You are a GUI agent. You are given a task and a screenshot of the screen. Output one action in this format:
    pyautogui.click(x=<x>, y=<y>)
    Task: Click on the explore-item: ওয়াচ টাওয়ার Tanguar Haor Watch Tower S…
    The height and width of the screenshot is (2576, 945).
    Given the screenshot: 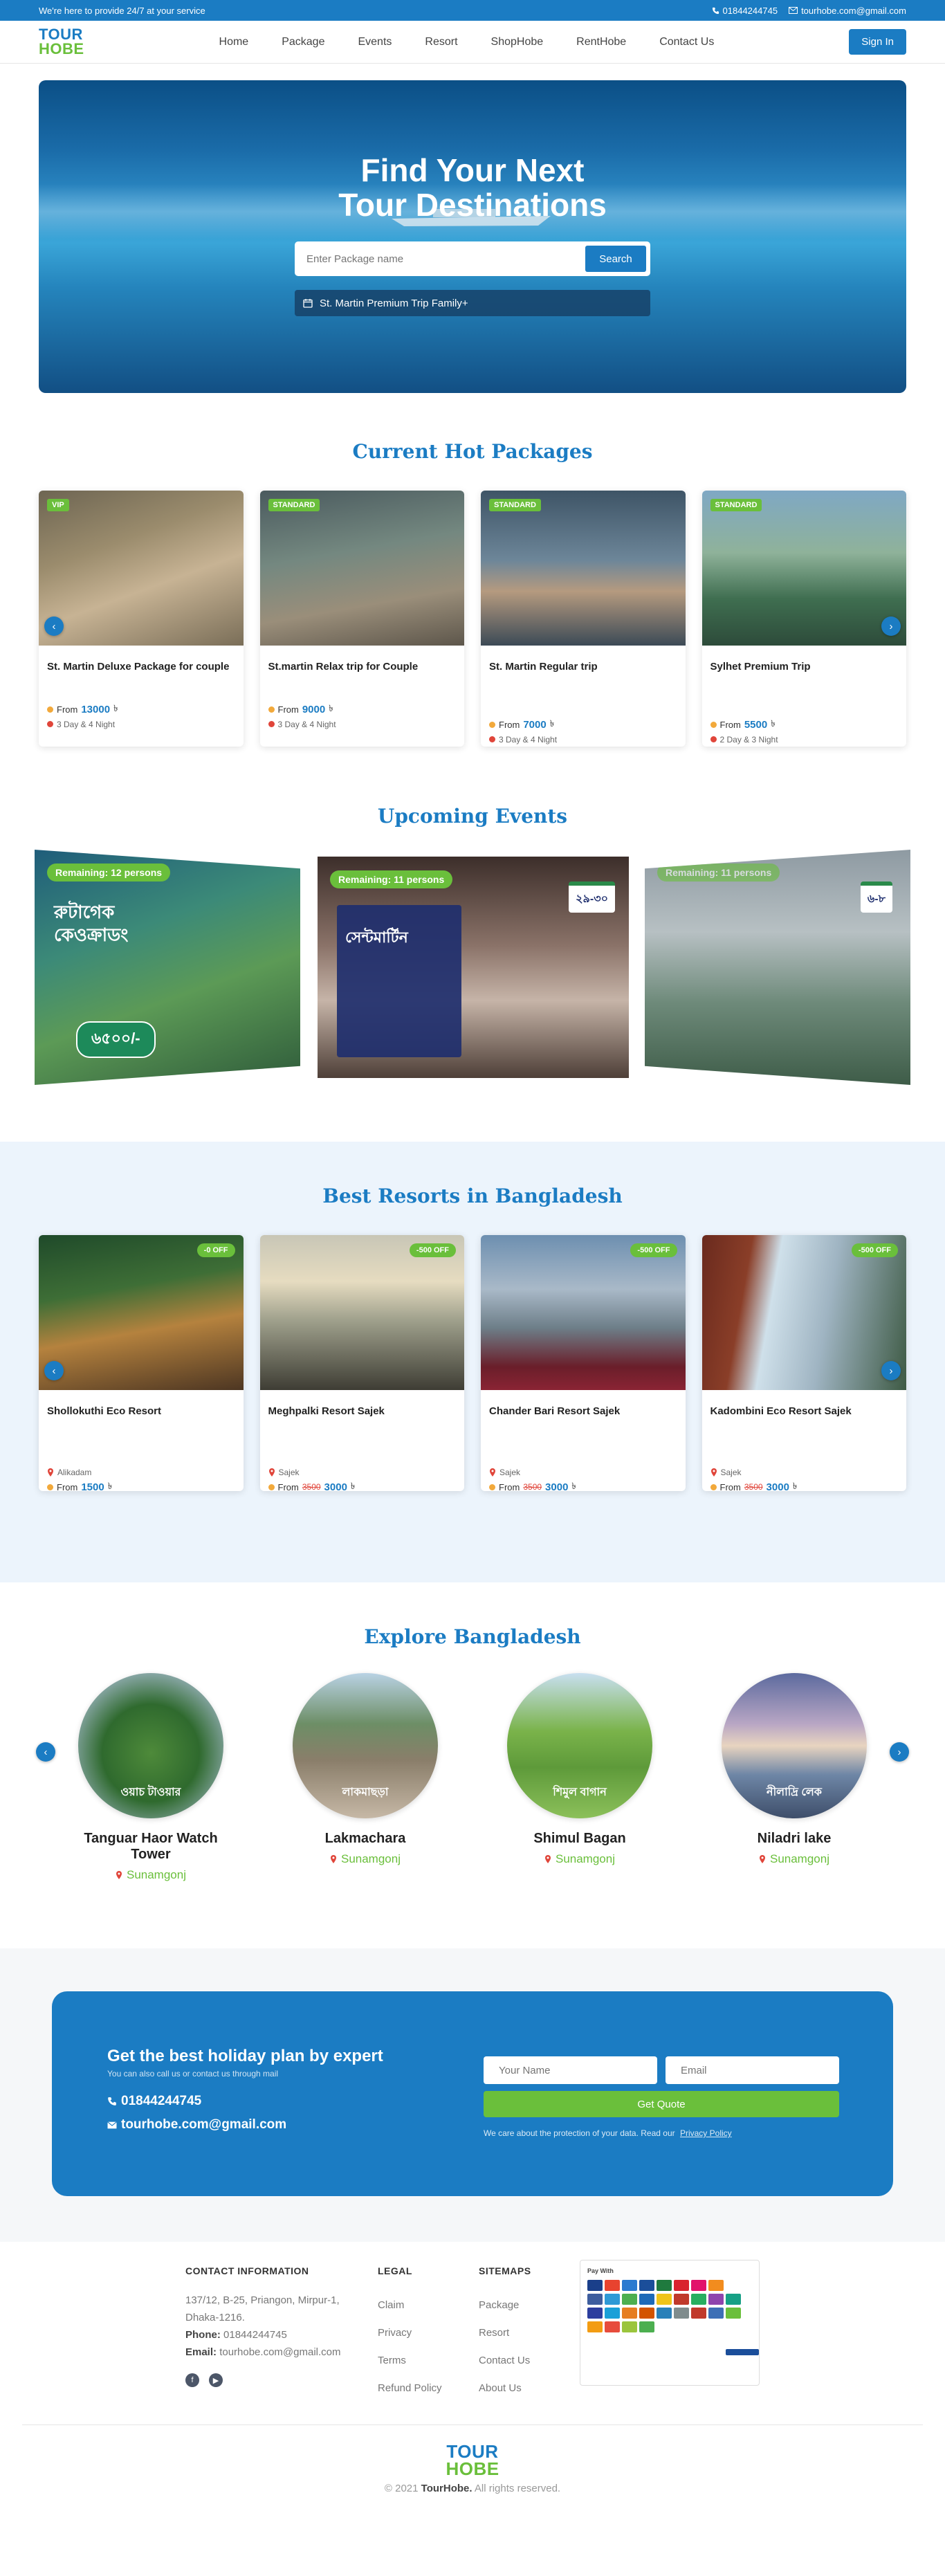 What is the action you would take?
    pyautogui.click(x=150, y=1777)
    